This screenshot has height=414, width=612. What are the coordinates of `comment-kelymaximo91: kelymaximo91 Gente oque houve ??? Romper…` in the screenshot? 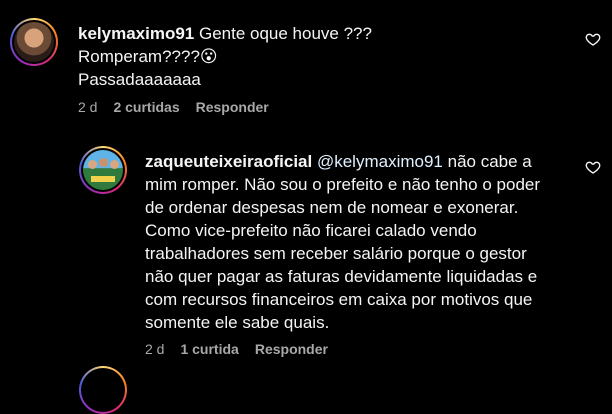 It's located at (318, 56).